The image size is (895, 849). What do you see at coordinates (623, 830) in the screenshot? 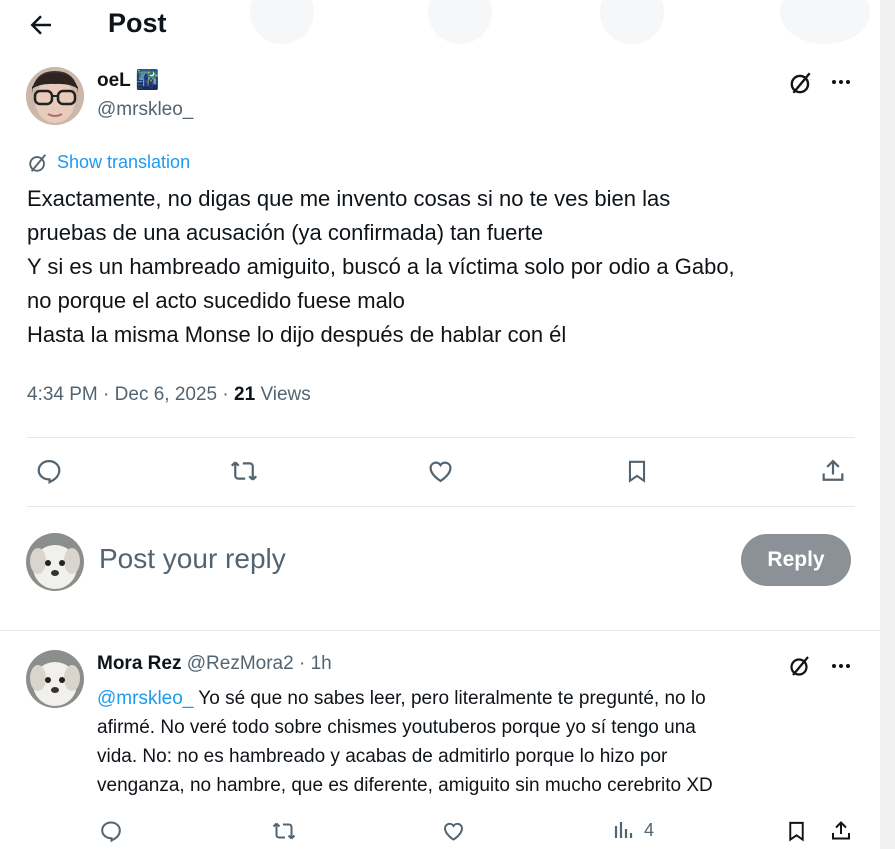
I see `views-icon` at bounding box center [623, 830].